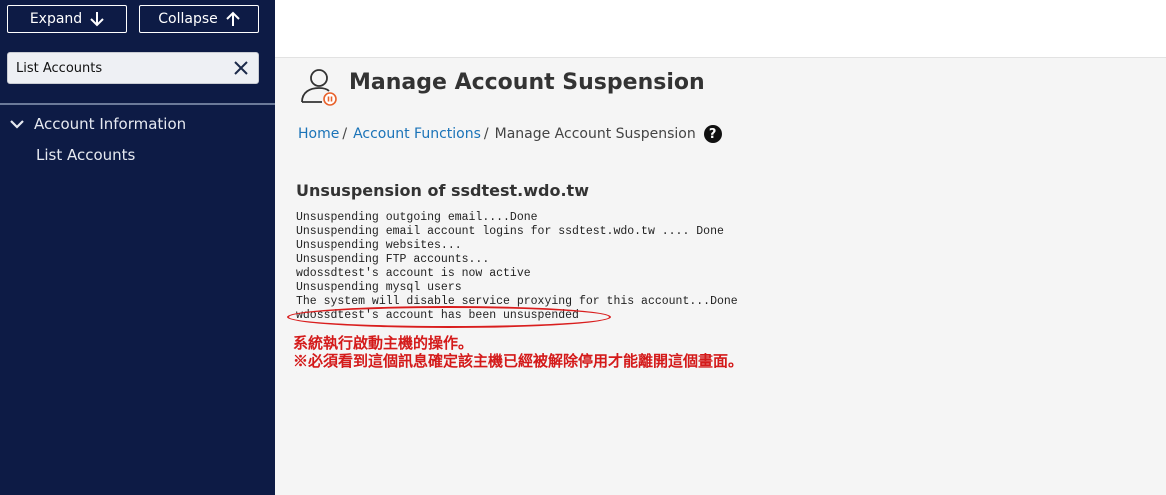  Describe the element at coordinates (442, 190) in the screenshot. I see `unsuspension-heading: Unsuspension of ssdtest.wdo.tw` at that location.